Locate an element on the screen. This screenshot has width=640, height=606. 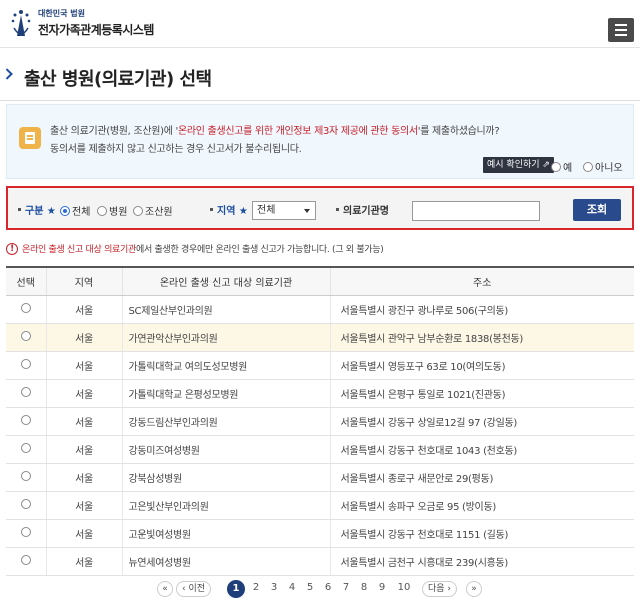
exclamation-icon: ! is located at coordinates (12, 248).